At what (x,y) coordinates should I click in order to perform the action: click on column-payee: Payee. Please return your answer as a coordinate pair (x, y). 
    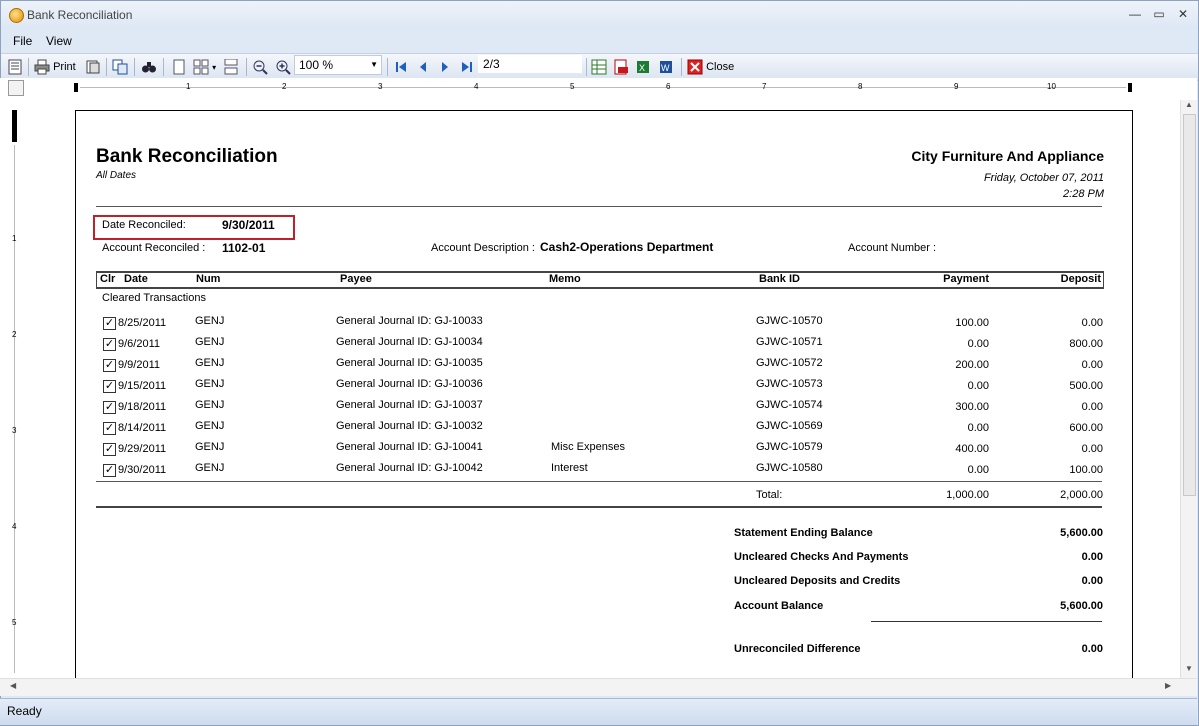
    Looking at the image, I should click on (356, 279).